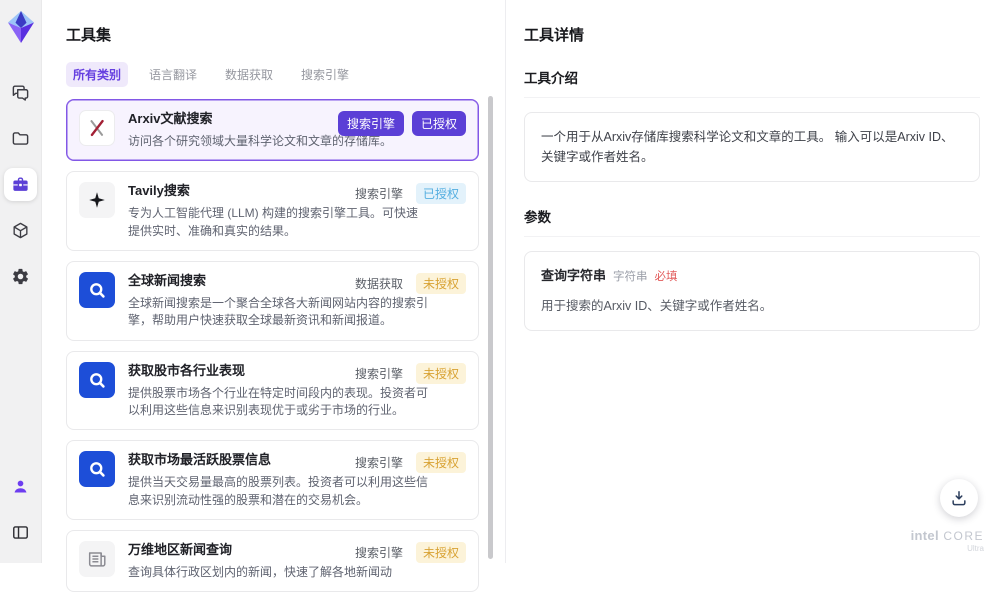 This screenshot has height=592, width=1000. I want to click on cube-icon, so click(20, 230).